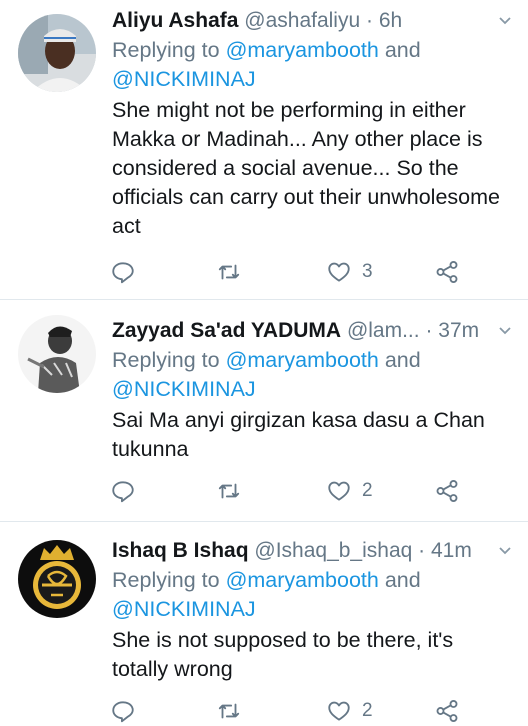  Describe the element at coordinates (367, 271) in the screenshot. I see `like-count: 3` at that location.